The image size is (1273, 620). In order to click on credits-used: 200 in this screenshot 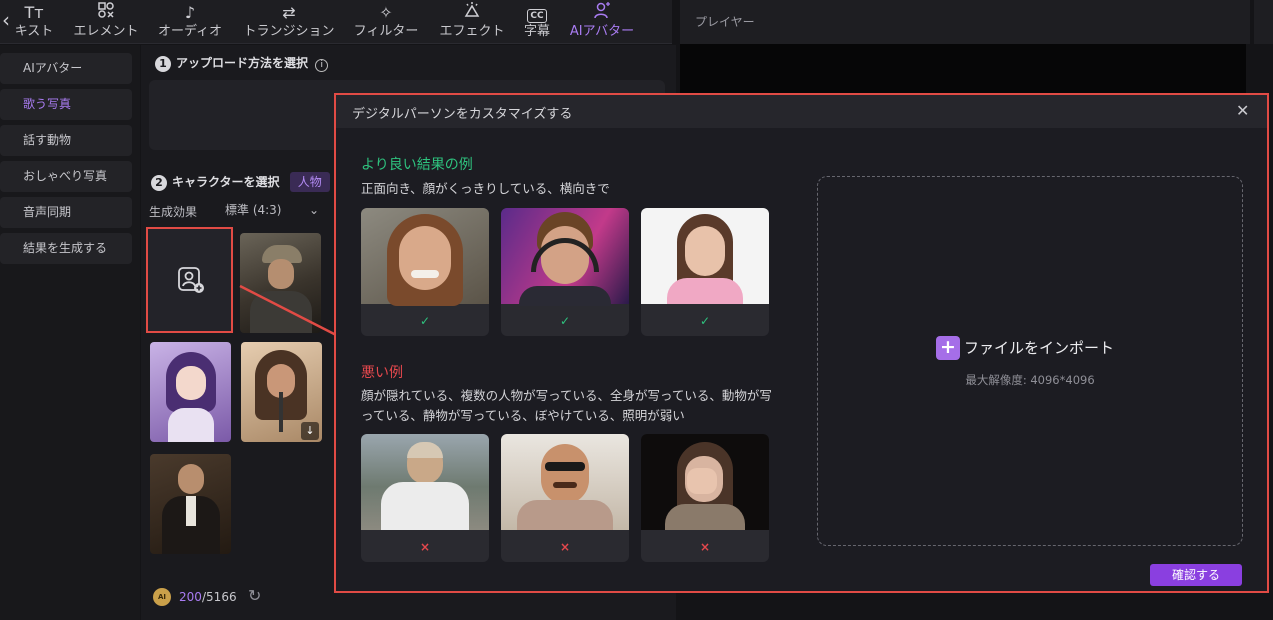, I will do `click(190, 597)`.